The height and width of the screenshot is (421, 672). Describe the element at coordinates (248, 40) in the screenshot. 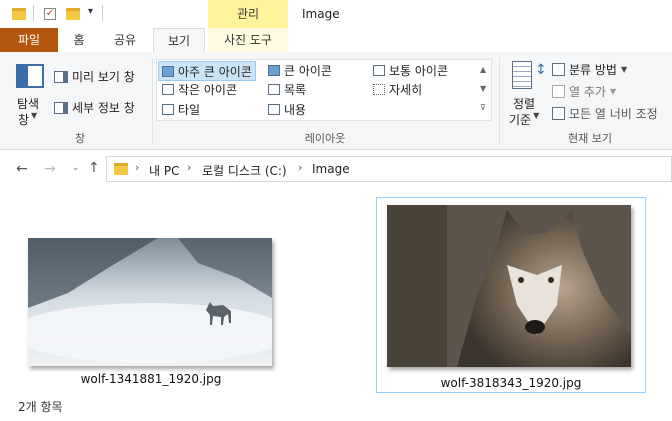

I see `tab-picture-tools: 사진 도구` at that location.